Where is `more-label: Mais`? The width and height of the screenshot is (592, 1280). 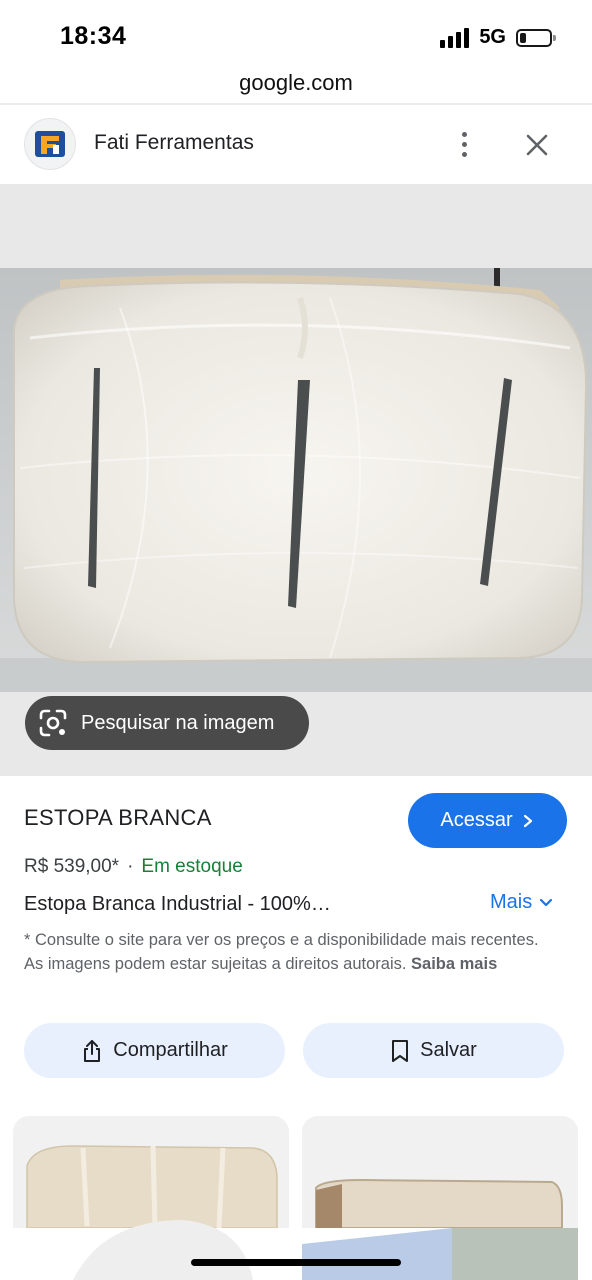
more-label: Mais is located at coordinates (511, 902).